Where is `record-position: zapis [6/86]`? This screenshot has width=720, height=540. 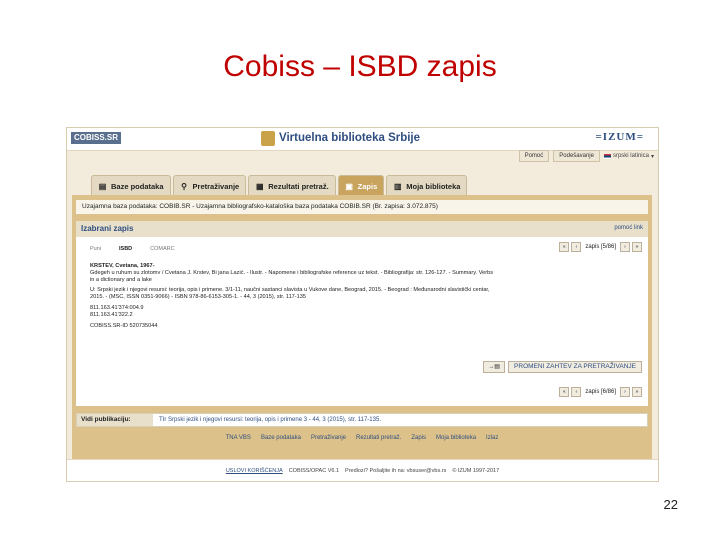
record-position: zapis [6/86] is located at coordinates (600, 392).